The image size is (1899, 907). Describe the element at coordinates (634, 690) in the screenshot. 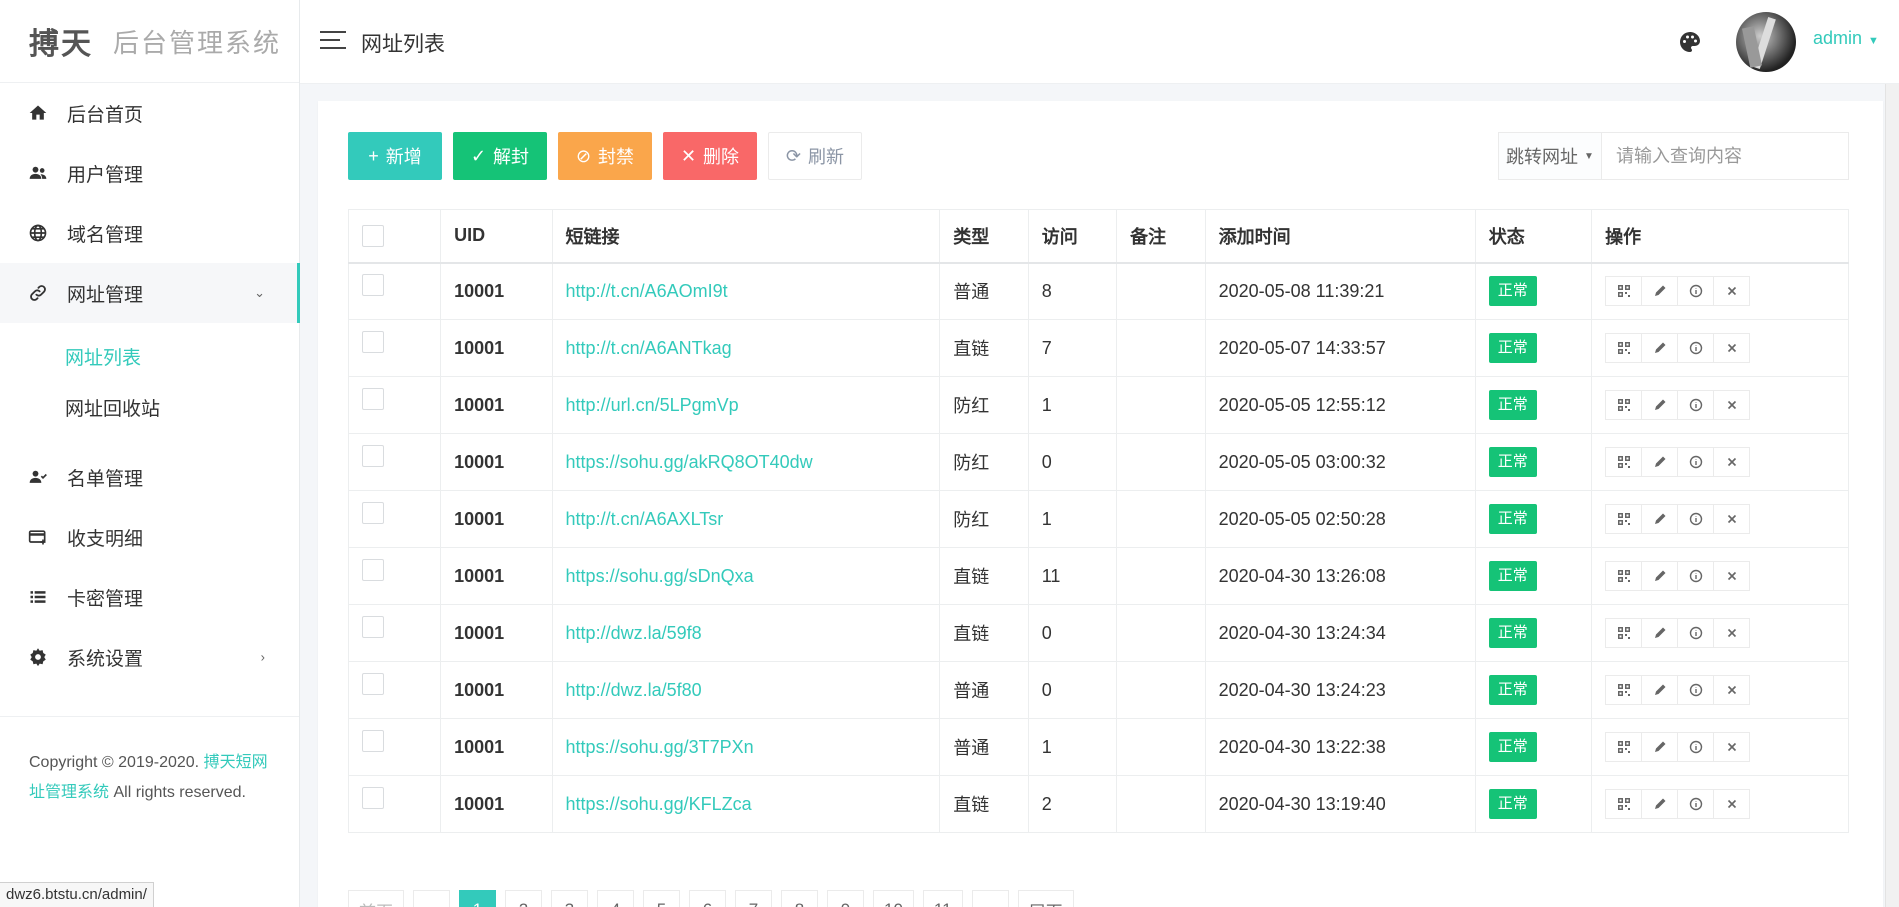

I see `short-url-link: http://dwz.la/5f80` at that location.